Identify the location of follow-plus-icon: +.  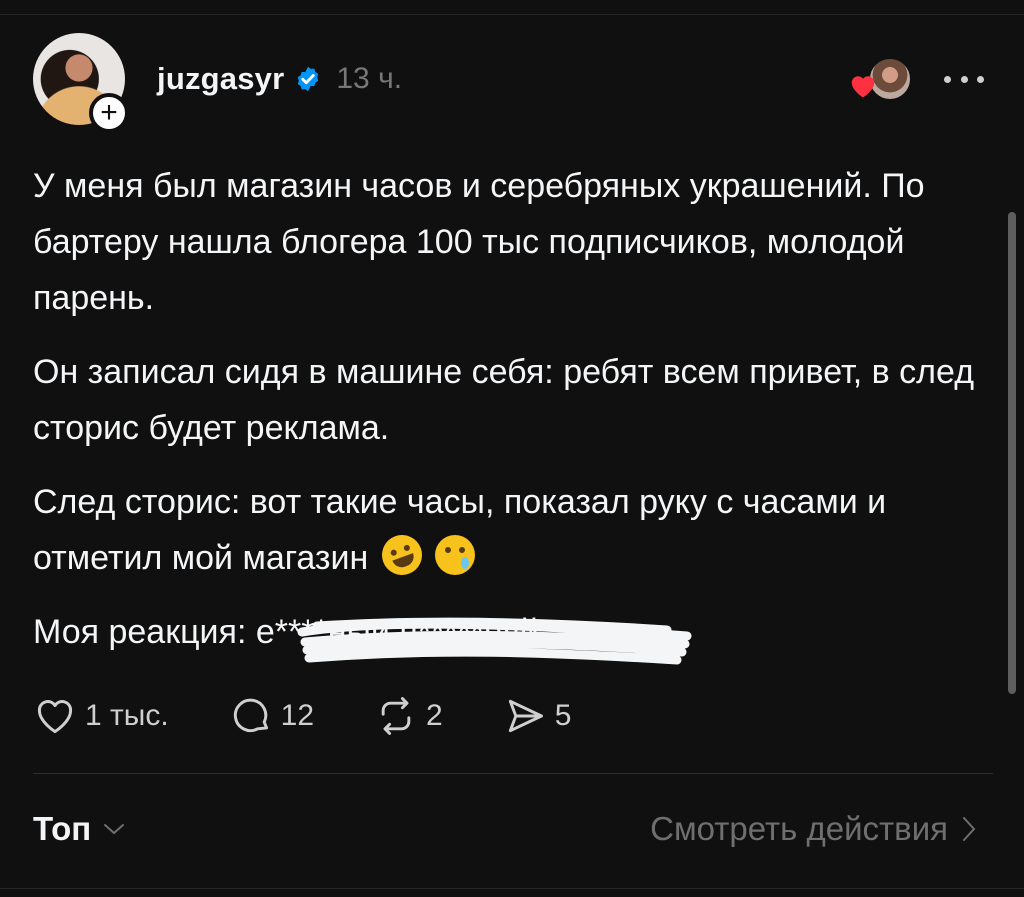
(109, 113).